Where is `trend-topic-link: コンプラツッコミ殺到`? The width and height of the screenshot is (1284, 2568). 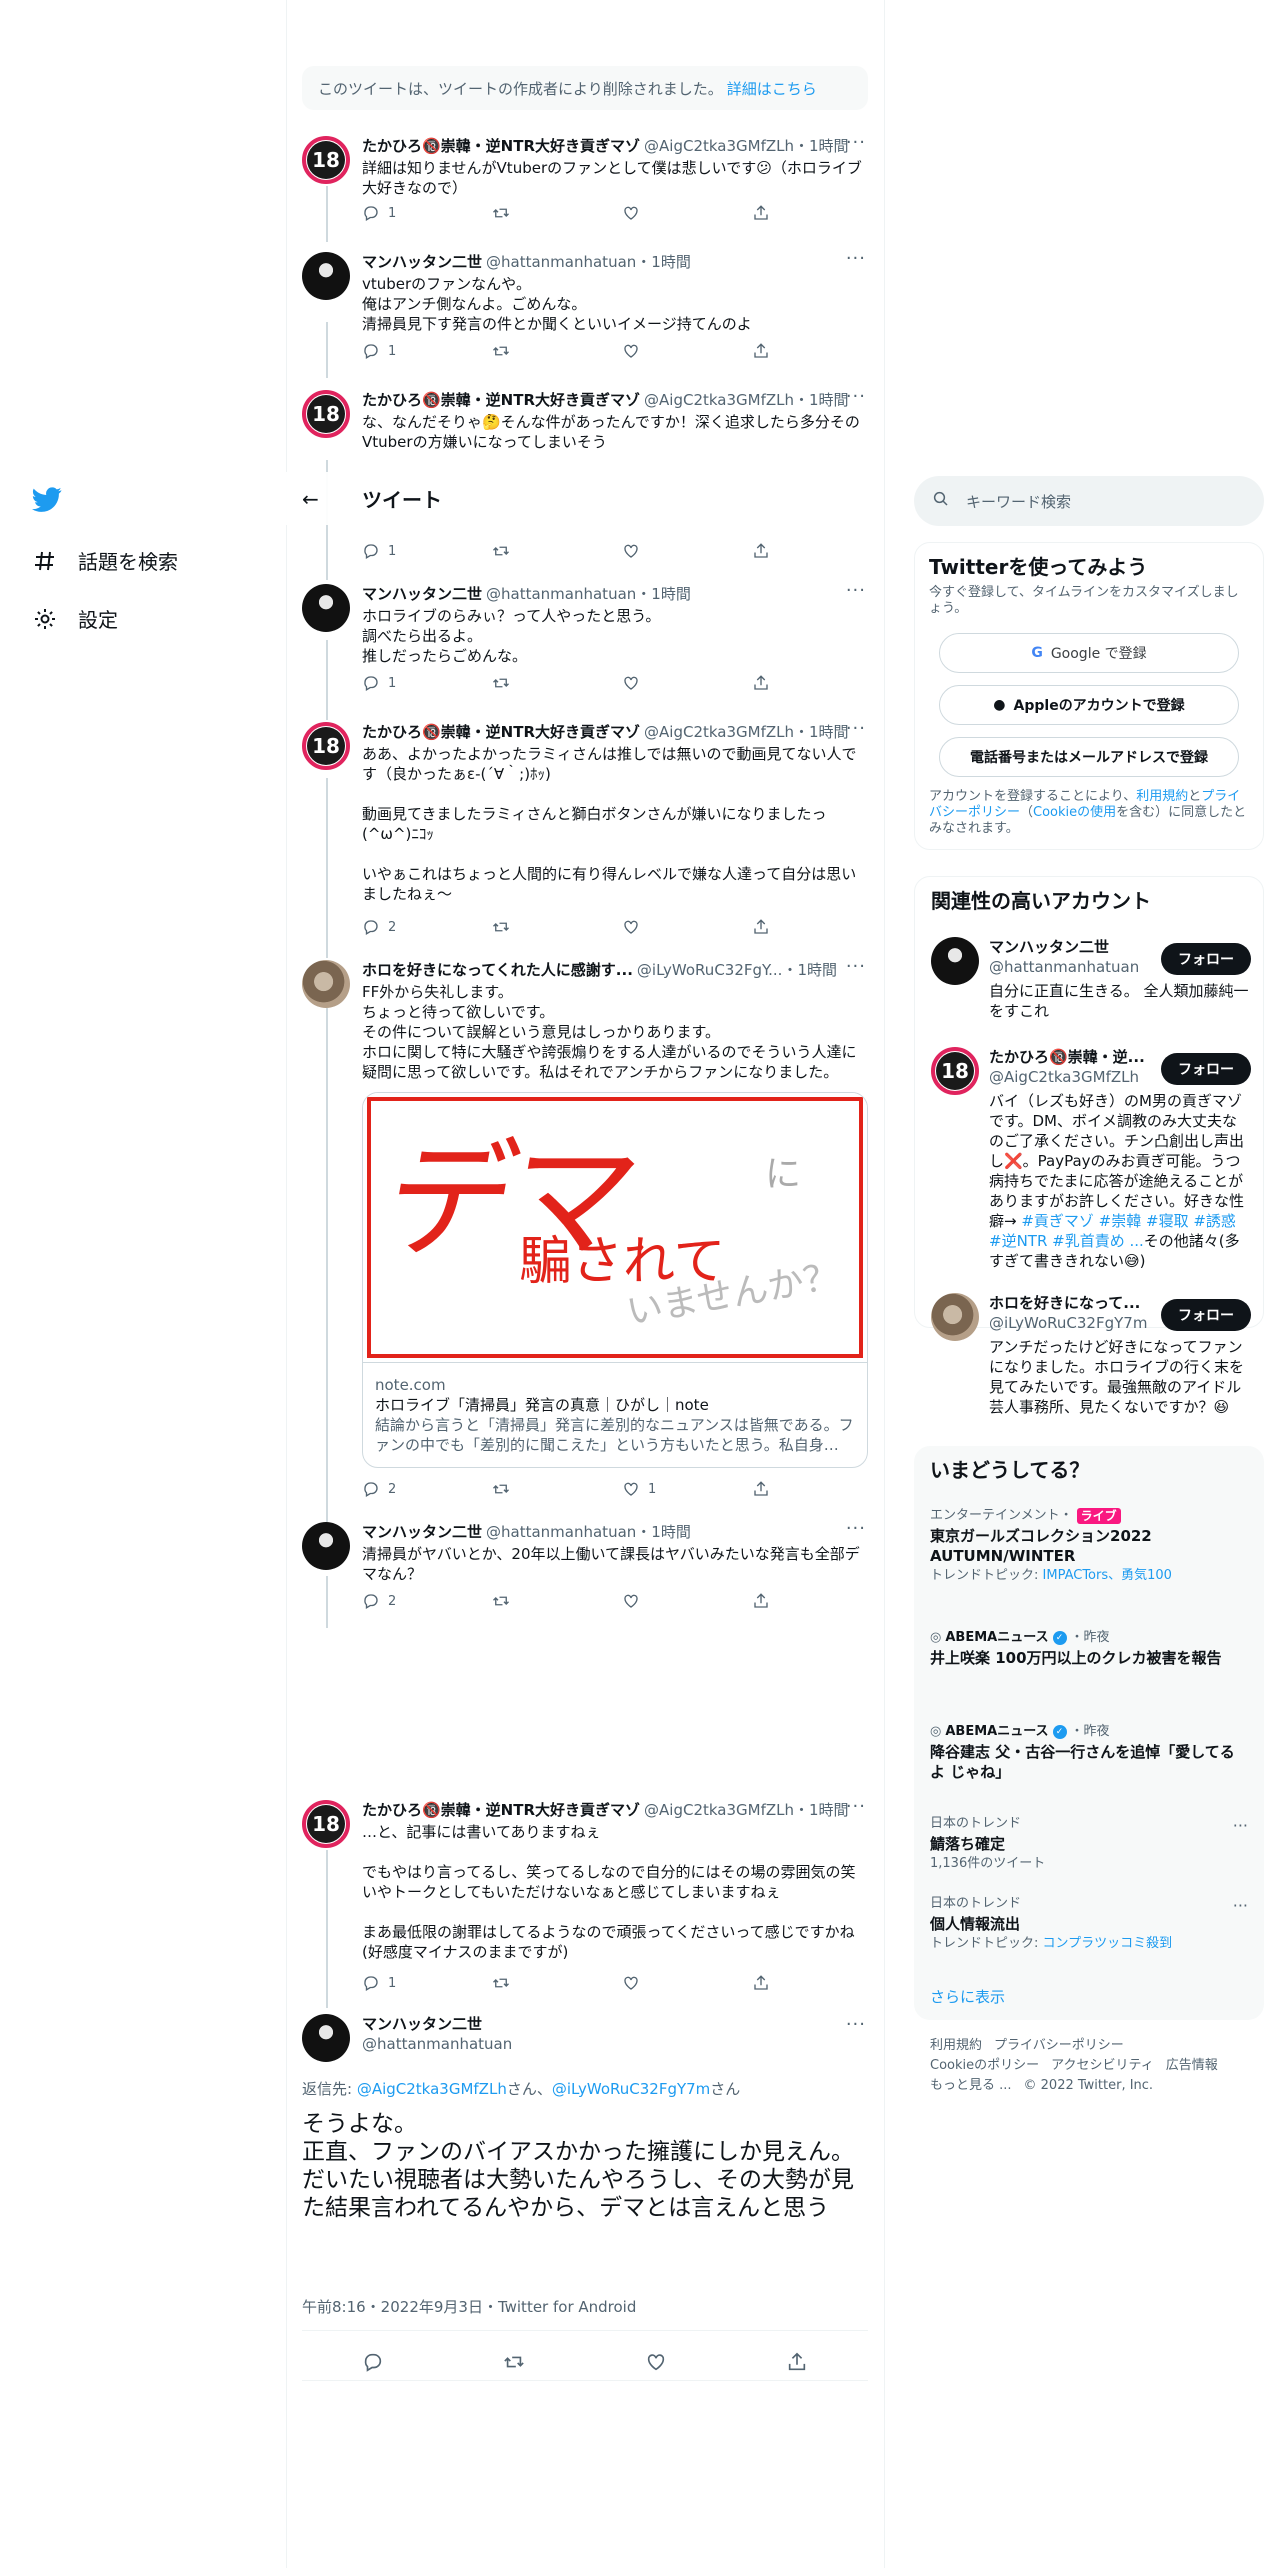 trend-topic-link: コンプラツッコミ殺到 is located at coordinates (1108, 1943).